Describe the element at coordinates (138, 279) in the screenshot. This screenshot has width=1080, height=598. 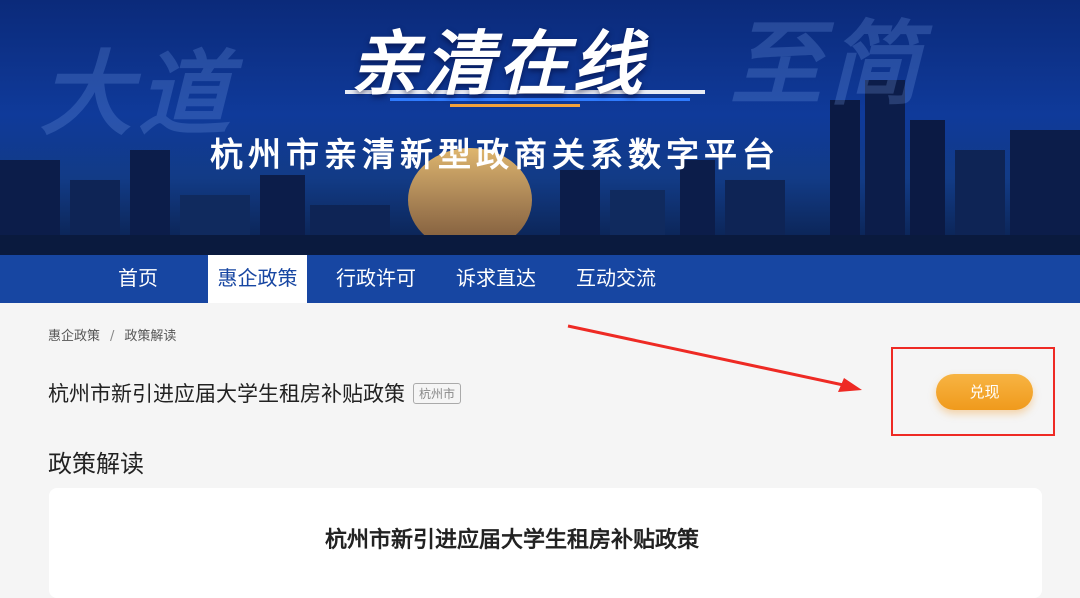
I see `nav-item-home: 首页` at that location.